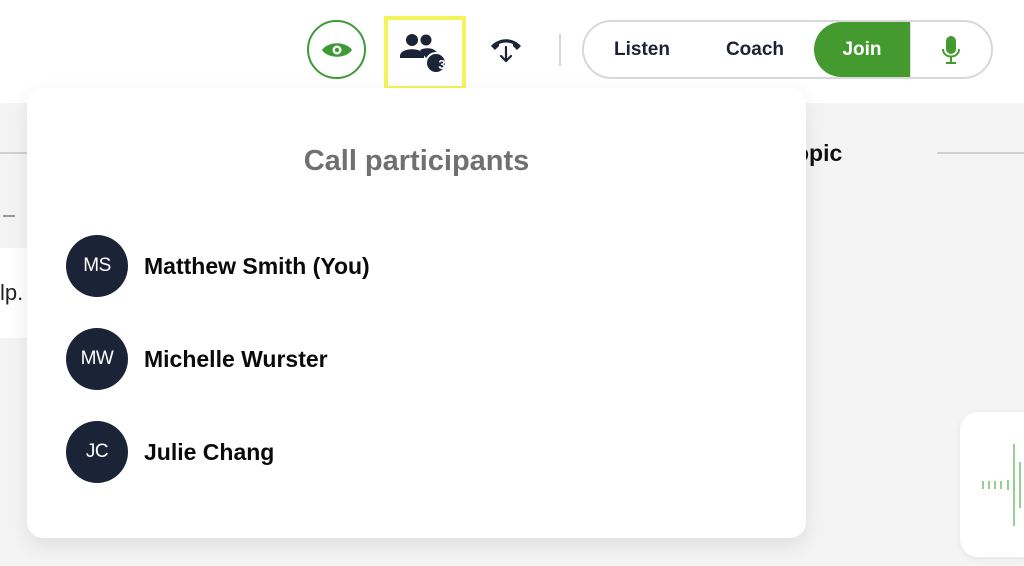 The image size is (1024, 566). I want to click on monitor-button, so click(336, 49).